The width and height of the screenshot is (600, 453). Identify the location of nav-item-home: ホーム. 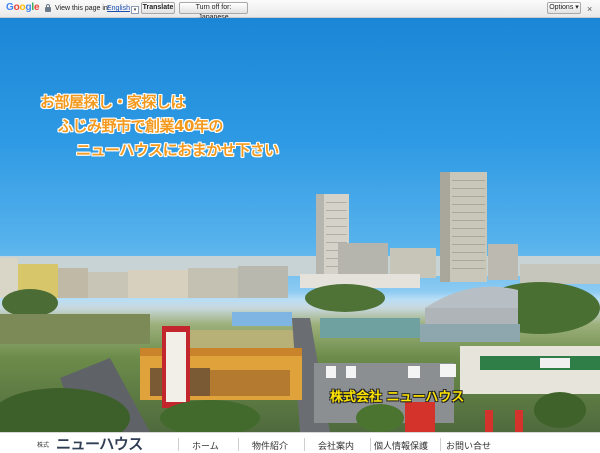
(205, 445).